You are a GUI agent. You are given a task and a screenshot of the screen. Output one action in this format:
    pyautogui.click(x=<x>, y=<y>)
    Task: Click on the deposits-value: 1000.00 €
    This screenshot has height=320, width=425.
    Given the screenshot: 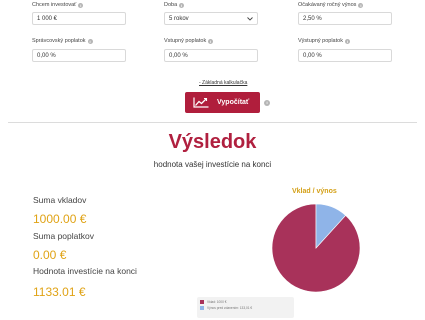 What is the action you would take?
    pyautogui.click(x=60, y=219)
    